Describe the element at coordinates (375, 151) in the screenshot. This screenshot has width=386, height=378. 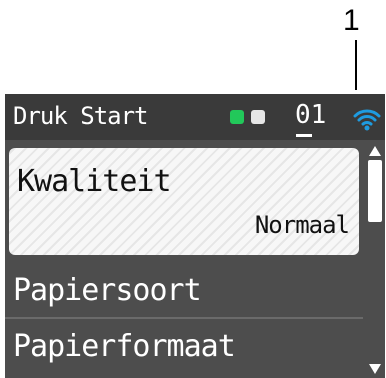
I see `scroll-up-arrow-icon` at that location.